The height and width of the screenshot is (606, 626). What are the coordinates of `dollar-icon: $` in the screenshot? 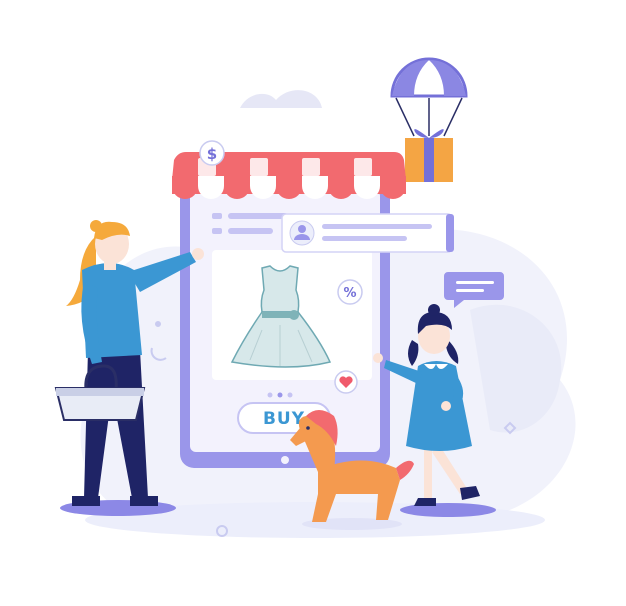 It's located at (212, 153).